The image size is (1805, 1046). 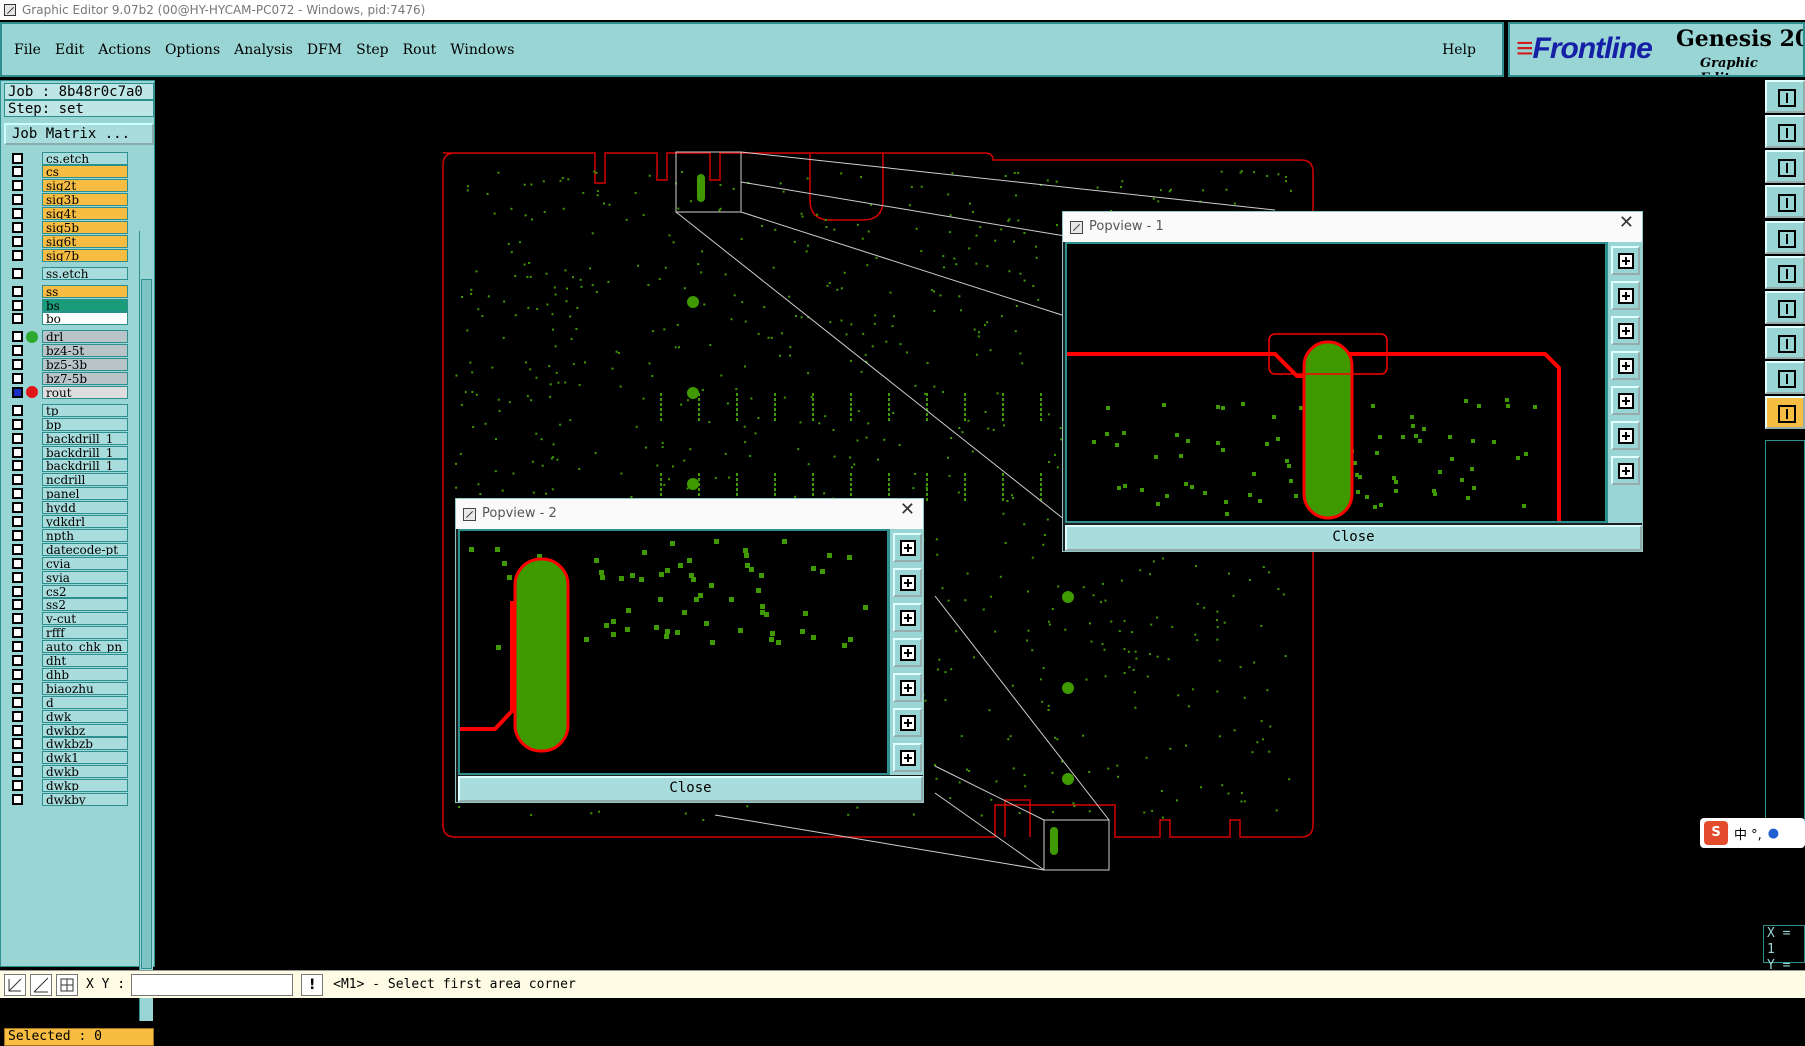 What do you see at coordinates (69, 392) in the screenshot?
I see `layer-row: rout` at bounding box center [69, 392].